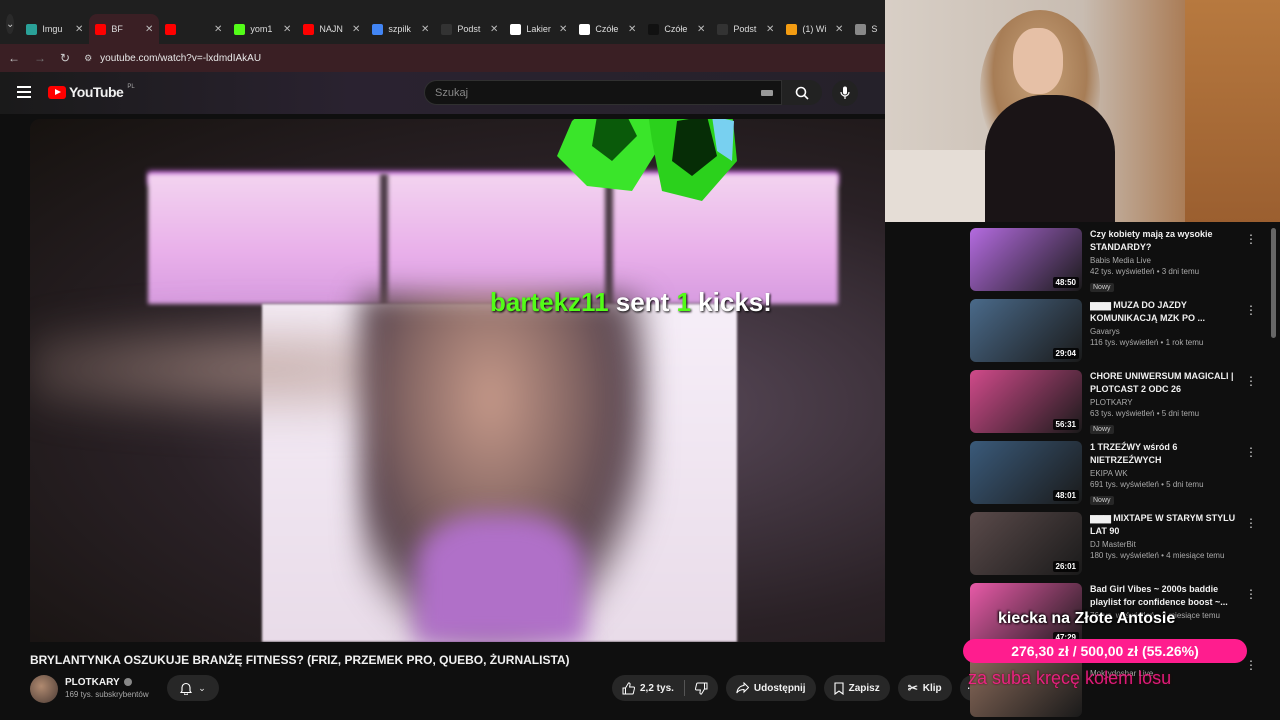 The width and height of the screenshot is (1280, 720). I want to click on youtube-play-icon, so click(57, 92).